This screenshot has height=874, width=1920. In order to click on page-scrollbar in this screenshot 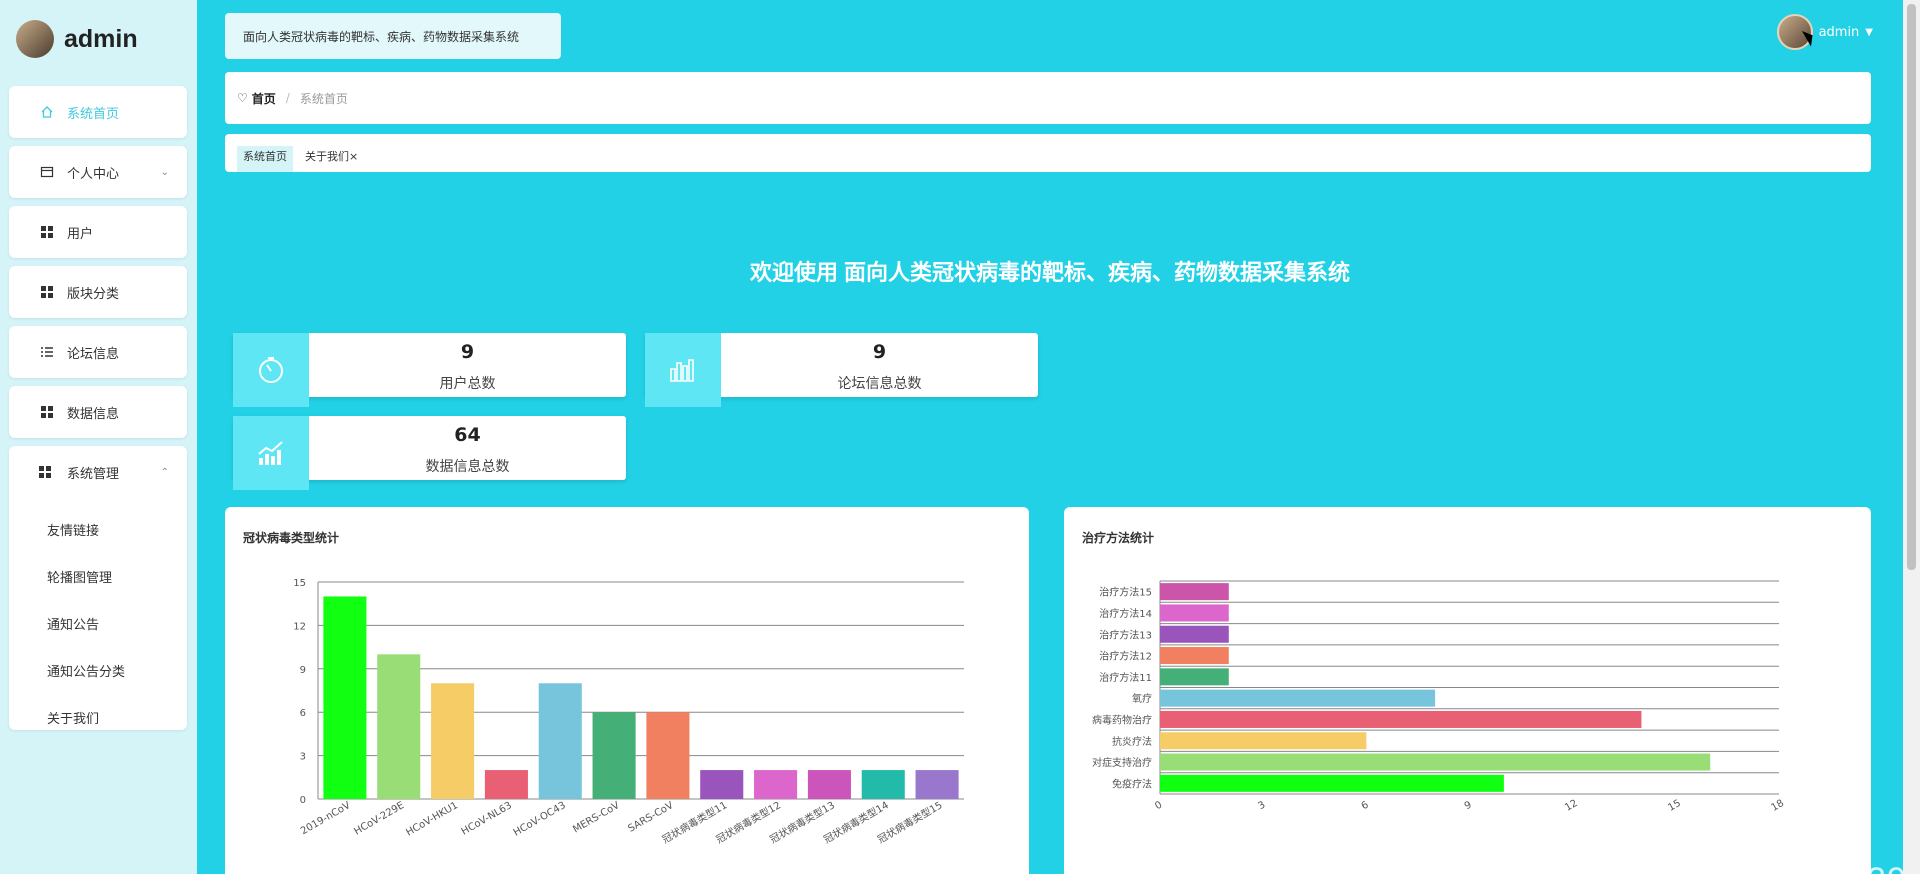, I will do `click(1911, 437)`.